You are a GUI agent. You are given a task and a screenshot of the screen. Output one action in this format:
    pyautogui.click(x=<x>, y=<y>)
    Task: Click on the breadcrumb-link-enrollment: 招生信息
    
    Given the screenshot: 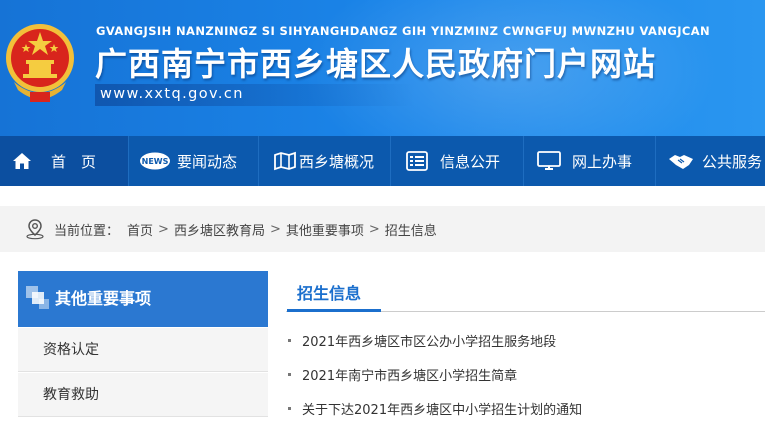 What is the action you would take?
    pyautogui.click(x=411, y=229)
    